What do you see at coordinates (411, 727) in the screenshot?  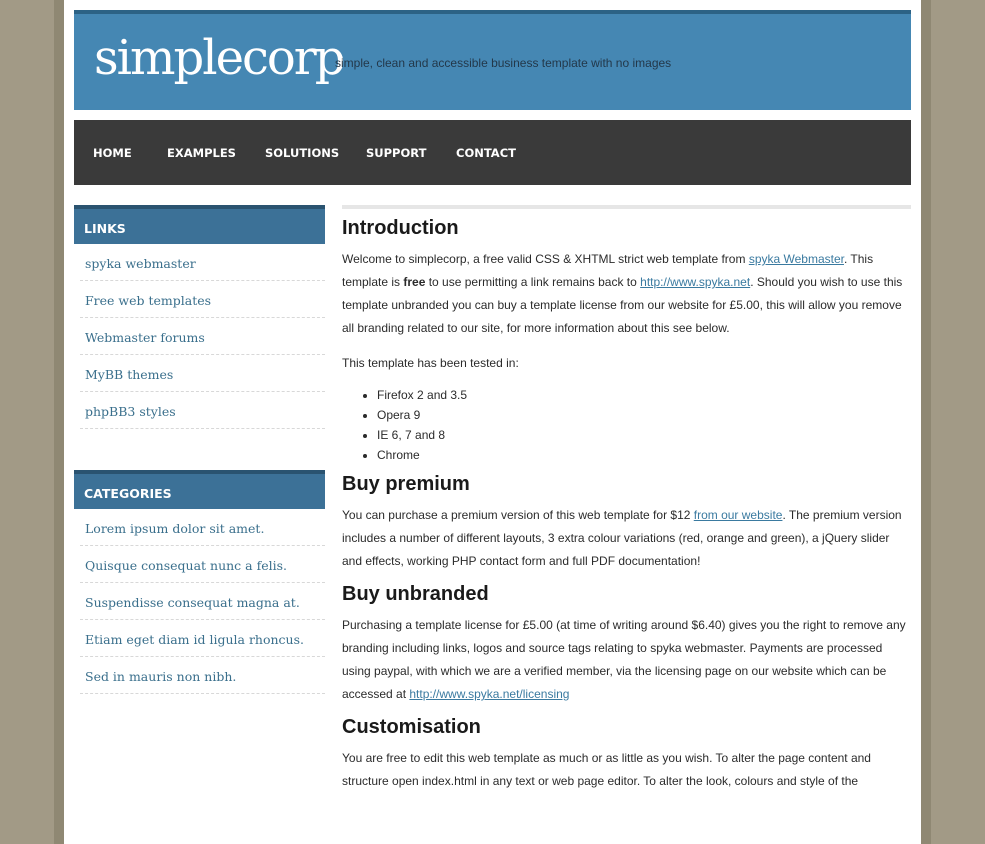 I see `customisation-heading: Customisation` at bounding box center [411, 727].